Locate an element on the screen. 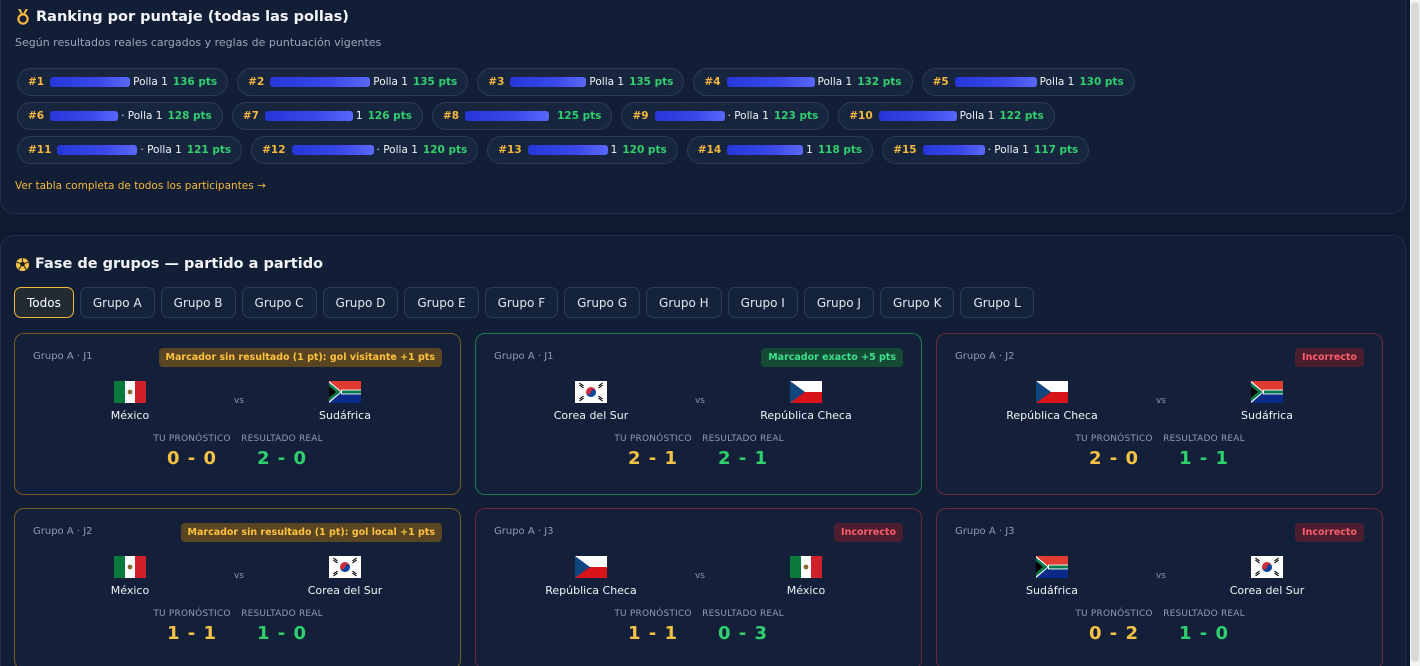 Image resolution: width=1420 pixels, height=666 pixels. ranking-chip: #14 1 118 pts is located at coordinates (780, 150).